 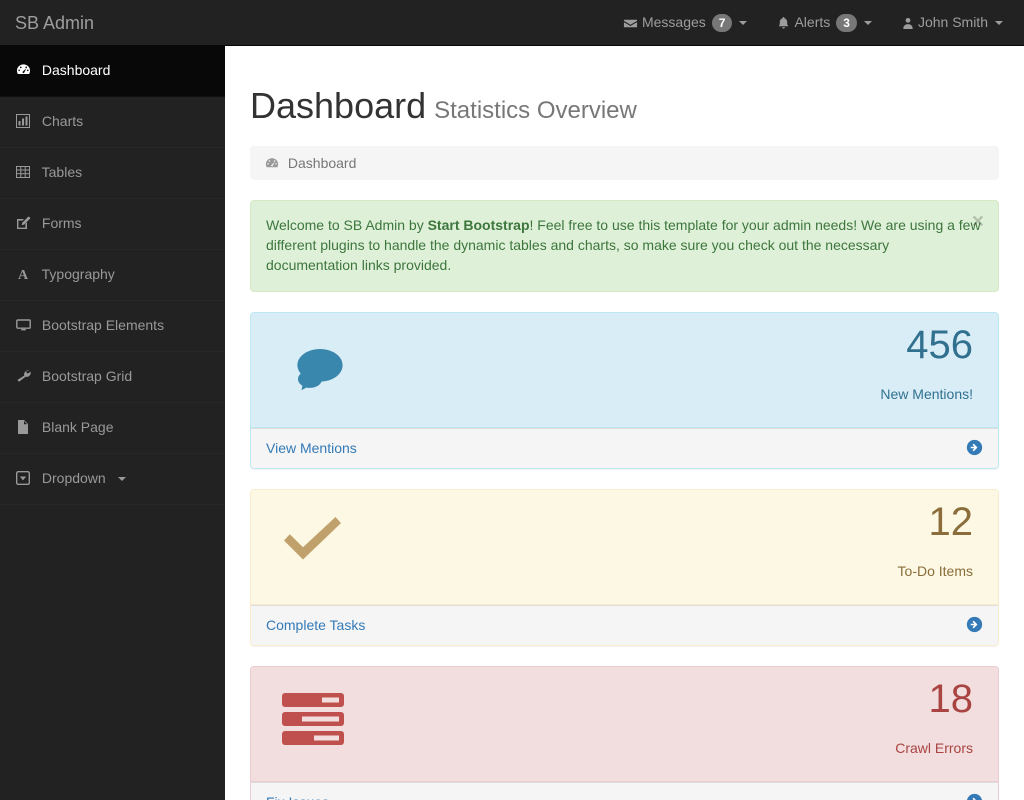 What do you see at coordinates (926, 393) in the screenshot?
I see `panel-label: New Mentions!` at bounding box center [926, 393].